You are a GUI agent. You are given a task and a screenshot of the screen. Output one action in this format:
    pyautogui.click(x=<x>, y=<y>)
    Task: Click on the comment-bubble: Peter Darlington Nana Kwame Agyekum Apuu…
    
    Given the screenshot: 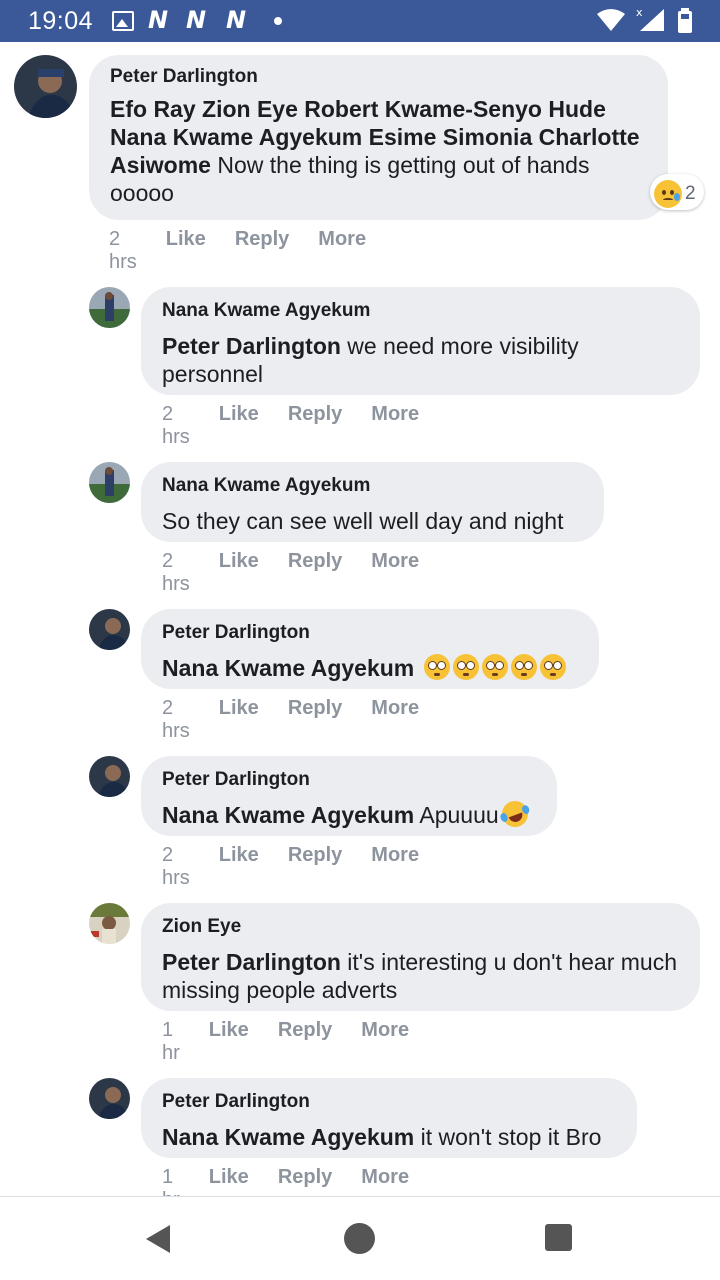 What is the action you would take?
    pyautogui.click(x=349, y=796)
    